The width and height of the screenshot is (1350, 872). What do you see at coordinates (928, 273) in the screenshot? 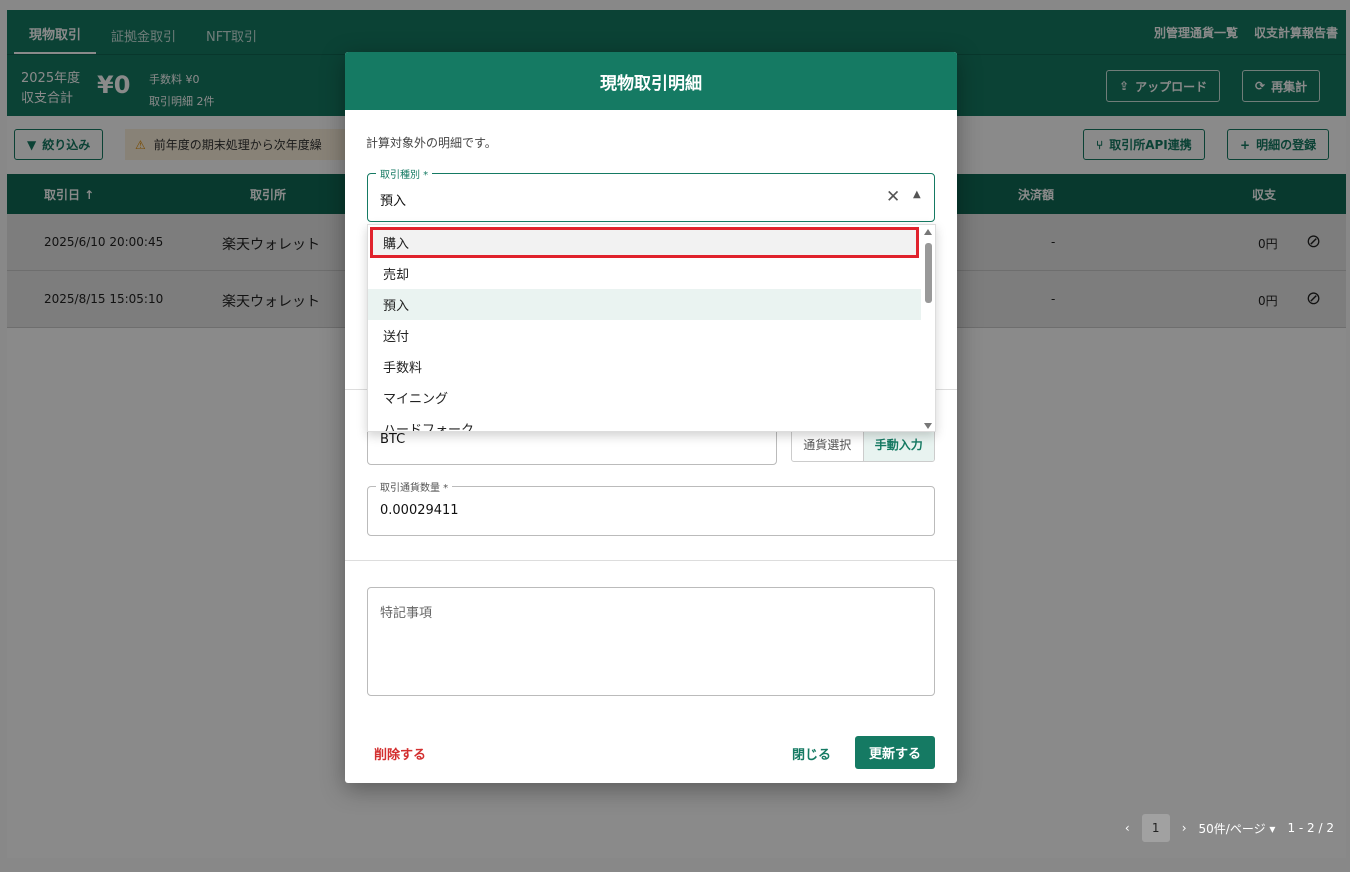
I see `scroll-thumb` at bounding box center [928, 273].